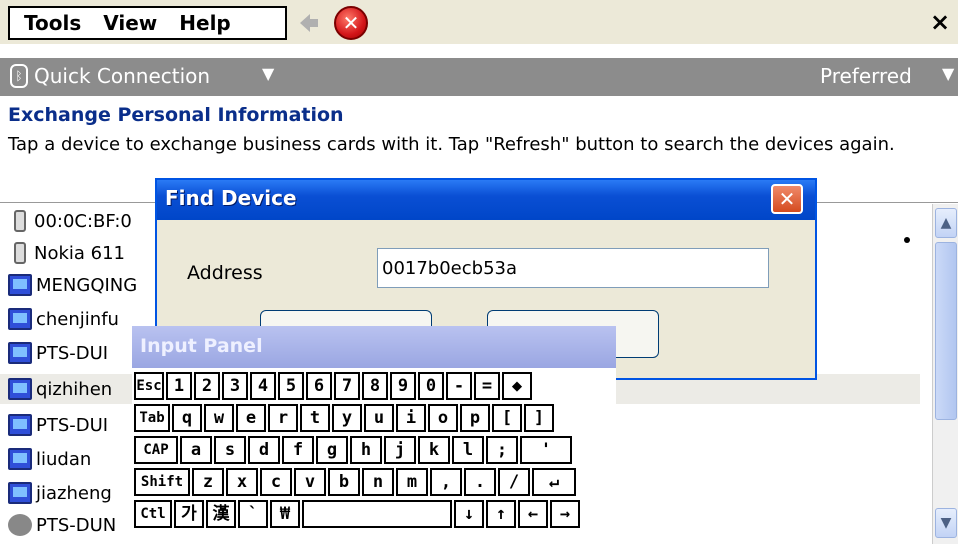 The height and width of the screenshot is (546, 958). I want to click on quick-connection-dropdown: Quick Connection, so click(122, 76).